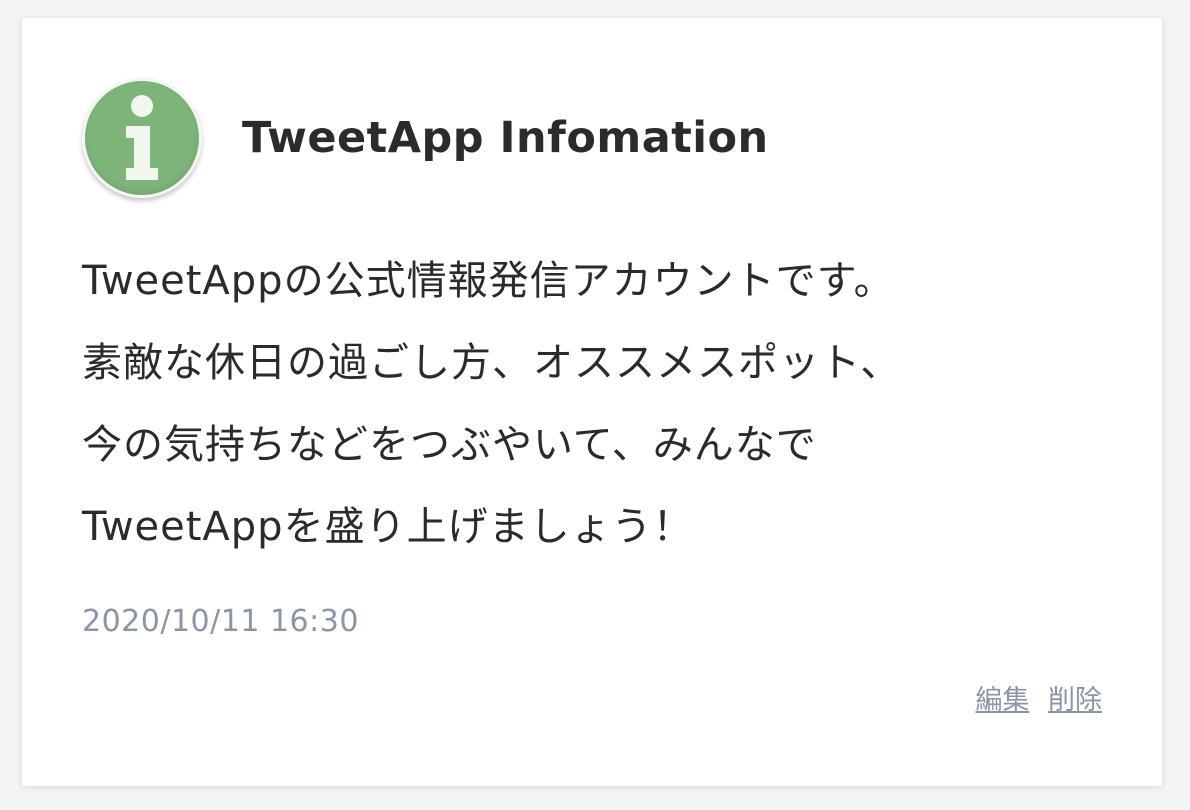  I want to click on info-icon, so click(142, 137).